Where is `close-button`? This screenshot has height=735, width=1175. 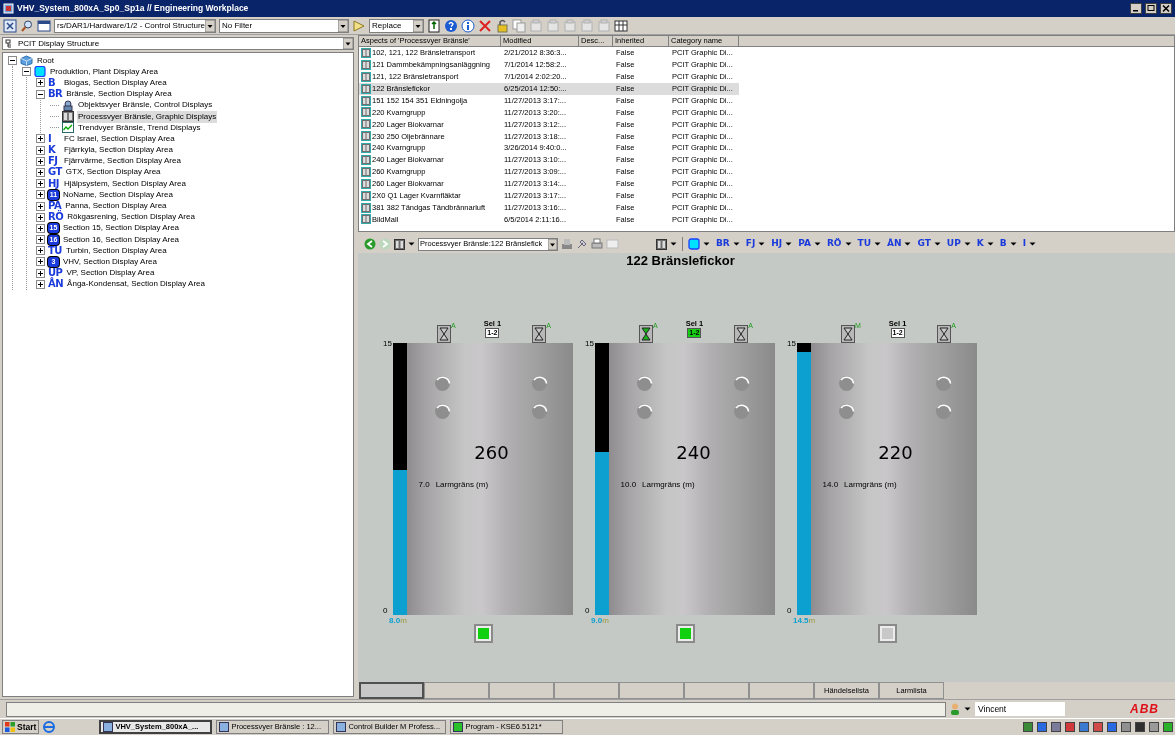
close-button is located at coordinates (1166, 8).